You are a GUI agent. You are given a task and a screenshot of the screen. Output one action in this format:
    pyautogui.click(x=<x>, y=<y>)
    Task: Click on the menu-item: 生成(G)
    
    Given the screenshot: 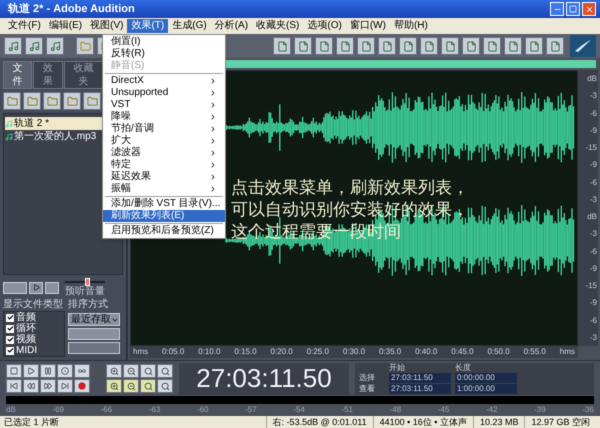 What is the action you would take?
    pyautogui.click(x=189, y=26)
    